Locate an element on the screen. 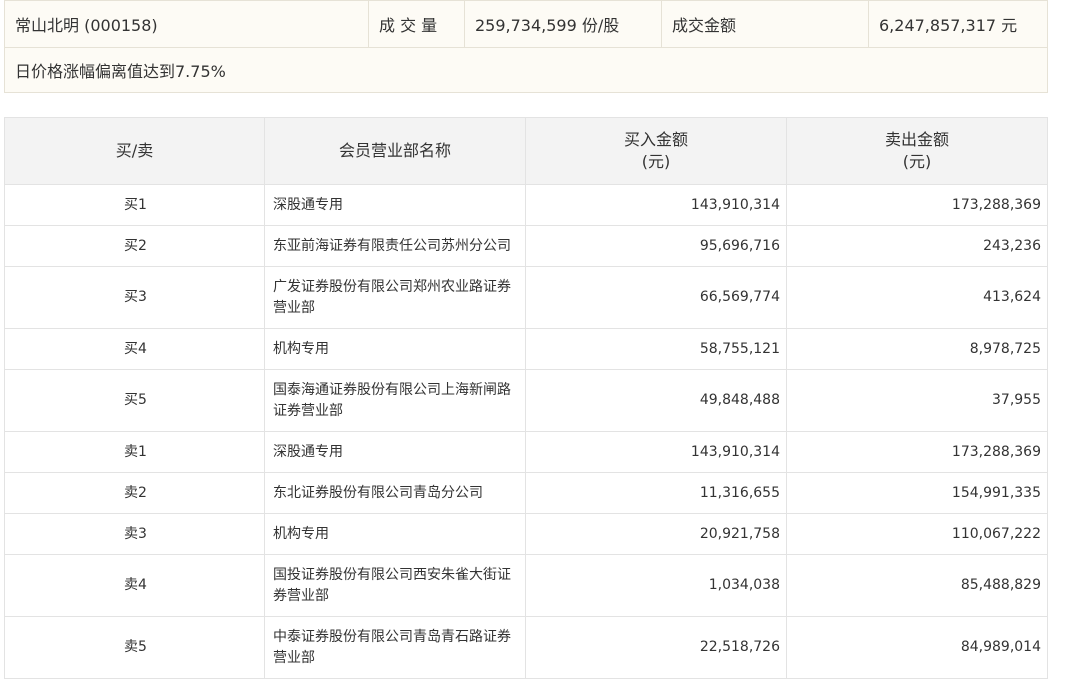 Image resolution: width=1068 pixels, height=694 pixels. volume-value: 259,734,599 份/股 is located at coordinates (563, 24).